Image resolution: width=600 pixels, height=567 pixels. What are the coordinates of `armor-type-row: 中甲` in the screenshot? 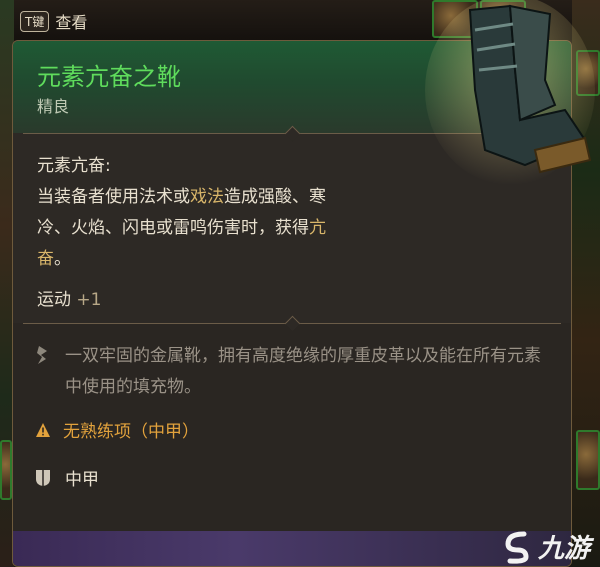 It's located at (67, 477).